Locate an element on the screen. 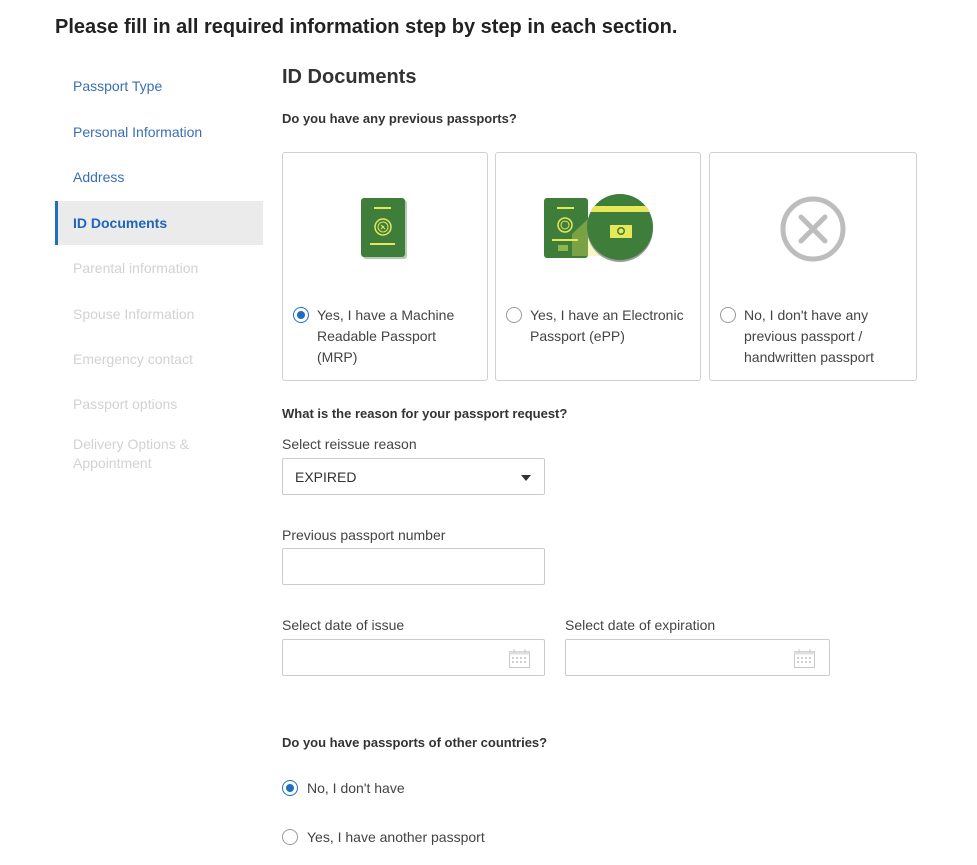 The height and width of the screenshot is (865, 977). option-label: Yes, I have an Electronic Passport (ePP) is located at coordinates (607, 325).